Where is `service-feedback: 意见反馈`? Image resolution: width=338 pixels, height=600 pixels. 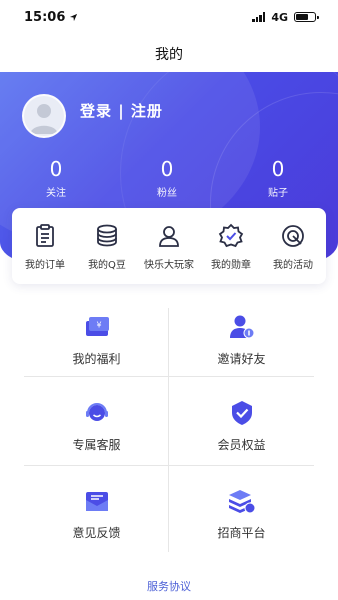
service-feedback: 意见反馈 is located at coordinates (96, 513).